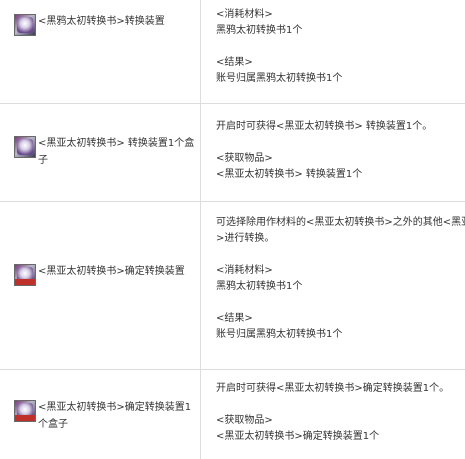 This screenshot has width=465, height=459. I want to click on item-cell: <黑亚太初转换书>确定转换装置, so click(105, 274).